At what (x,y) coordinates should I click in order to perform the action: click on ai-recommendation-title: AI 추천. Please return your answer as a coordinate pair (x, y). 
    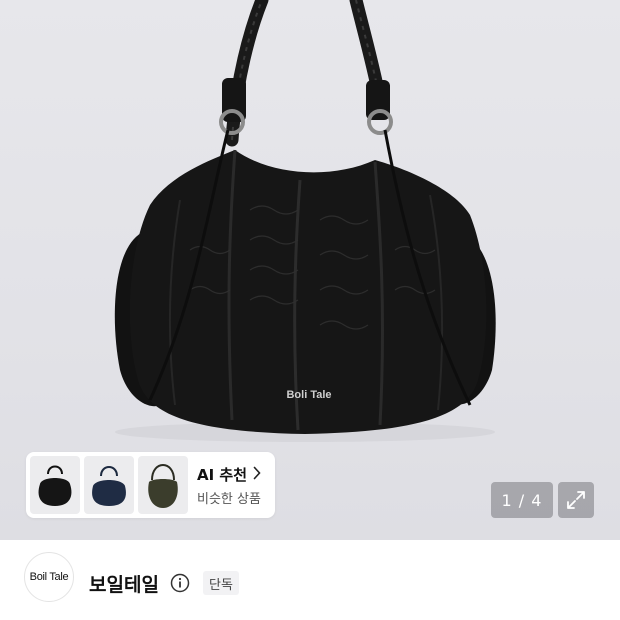
    Looking at the image, I should click on (222, 475).